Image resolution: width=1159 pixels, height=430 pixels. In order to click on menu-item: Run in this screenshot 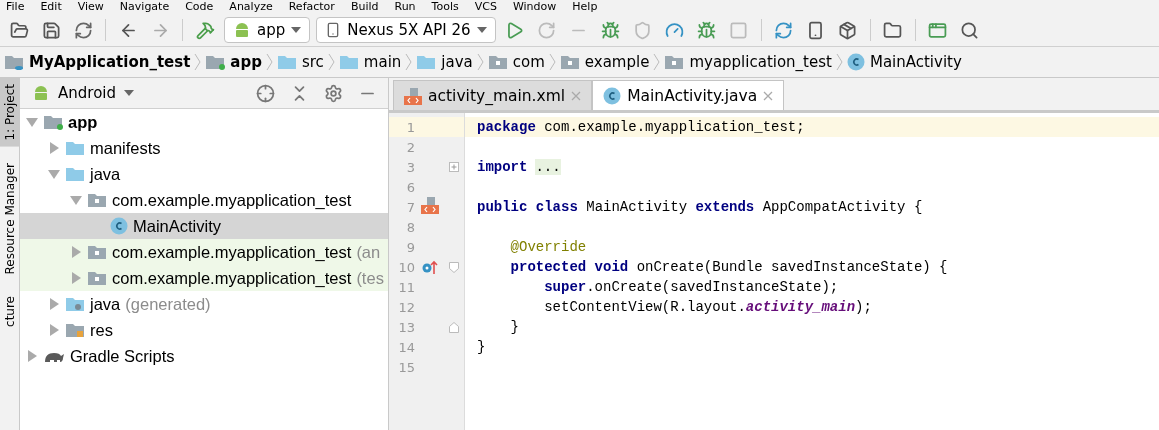, I will do `click(405, 7)`.